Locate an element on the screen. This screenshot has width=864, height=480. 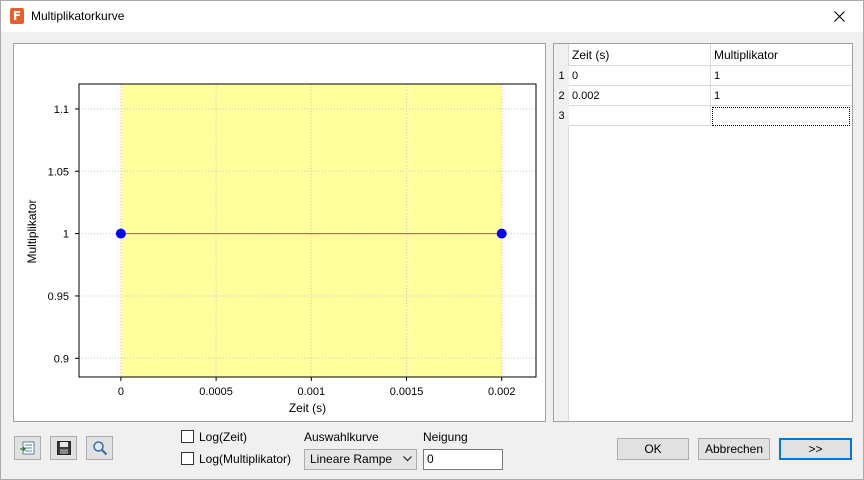
cell-zeit is located at coordinates (640, 116).